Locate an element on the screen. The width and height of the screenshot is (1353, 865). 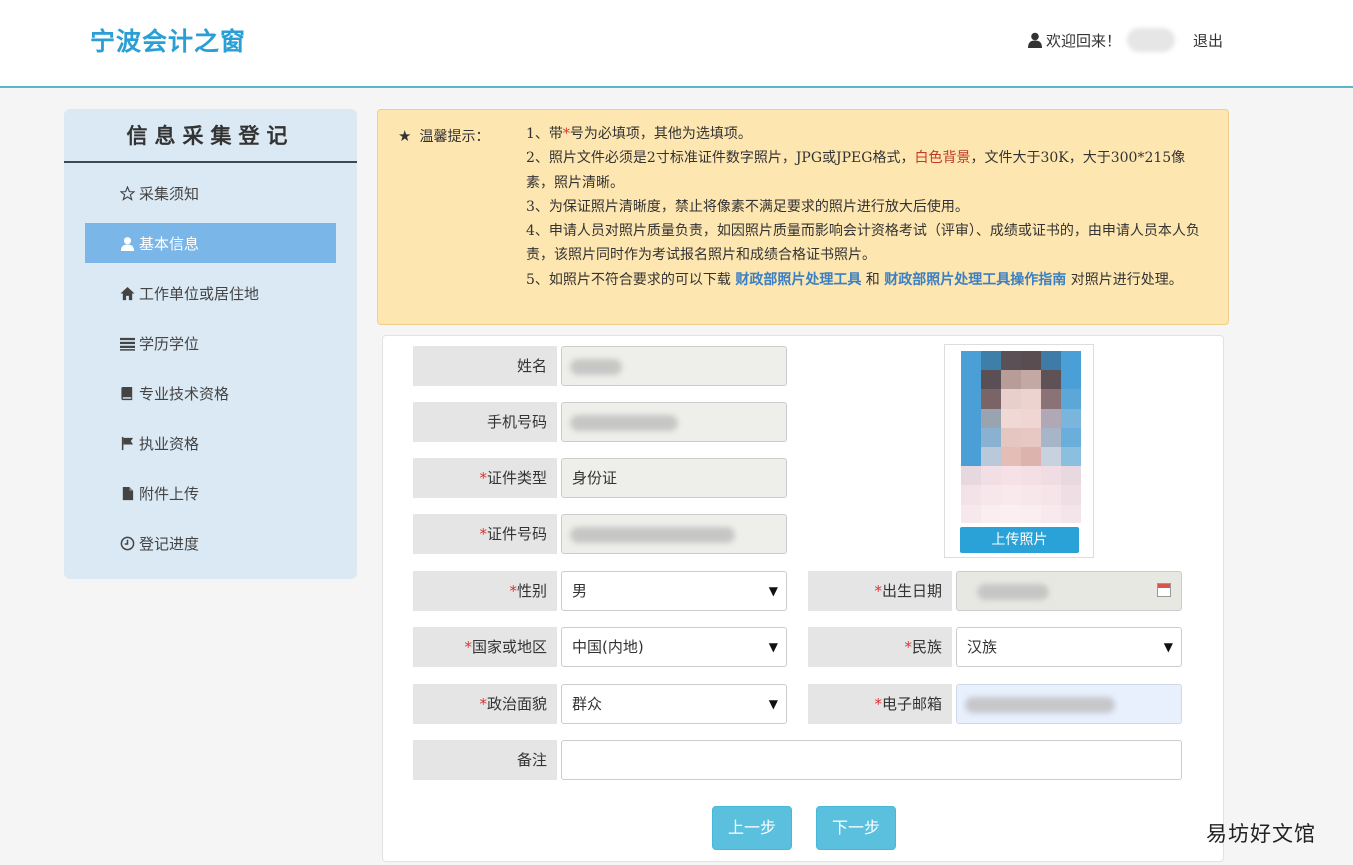
notice-line-1: 1、带*号为必填项，其他为选填项。 is located at coordinates (639, 134).